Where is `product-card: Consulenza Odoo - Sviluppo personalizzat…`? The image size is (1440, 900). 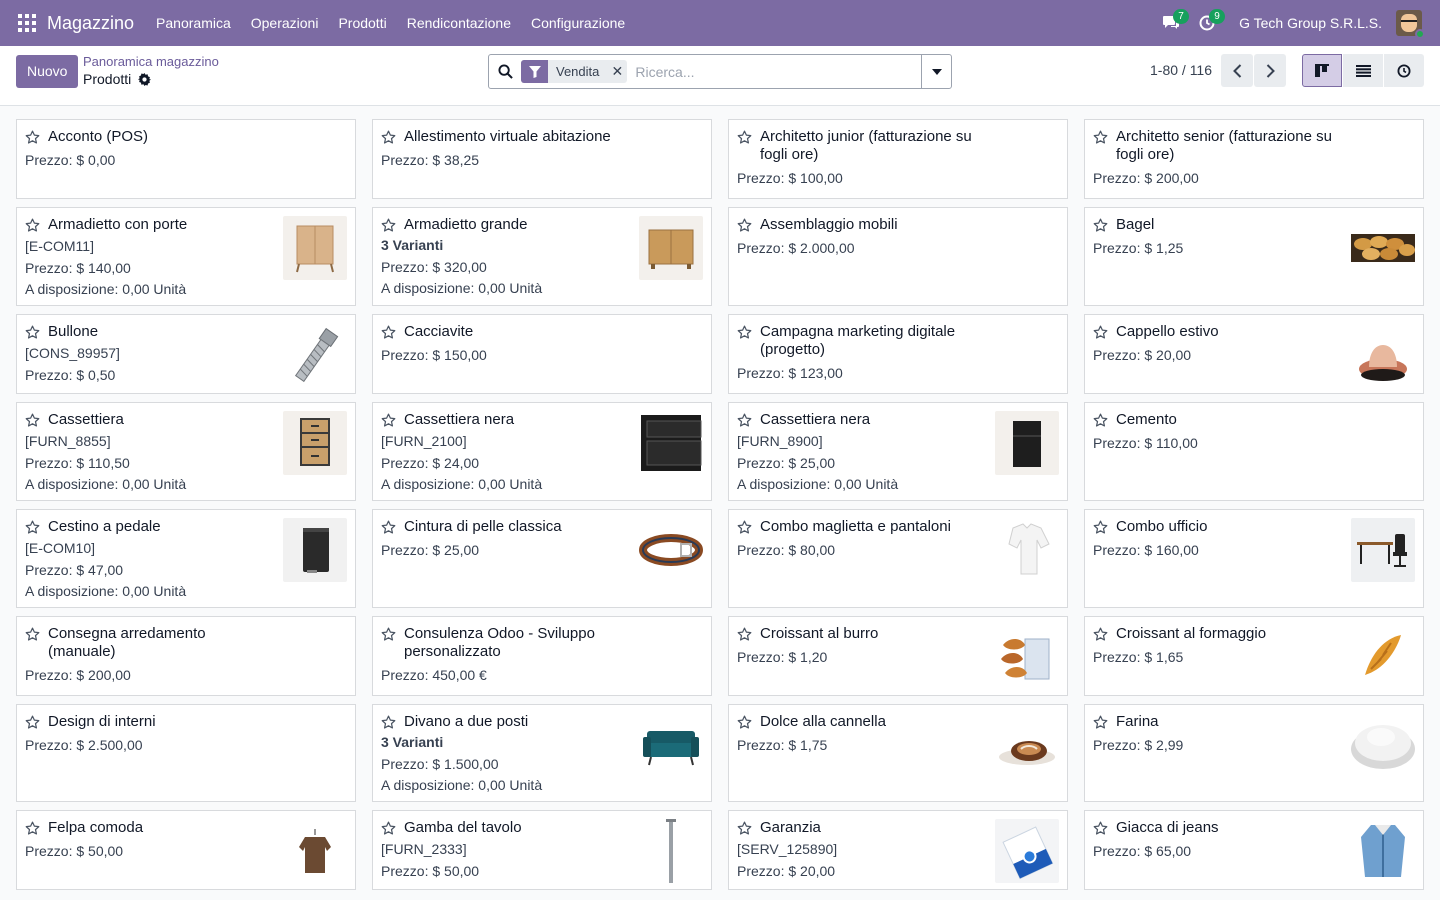
product-card: Consulenza Odoo - Sviluppo personalizzat… is located at coordinates (542, 656).